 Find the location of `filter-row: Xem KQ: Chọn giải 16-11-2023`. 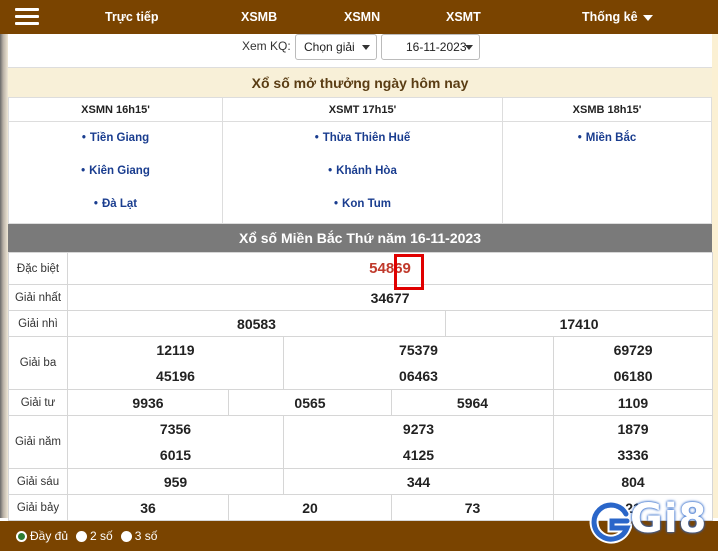

filter-row: Xem KQ: Chọn giải 16-11-2023 is located at coordinates (360, 51).